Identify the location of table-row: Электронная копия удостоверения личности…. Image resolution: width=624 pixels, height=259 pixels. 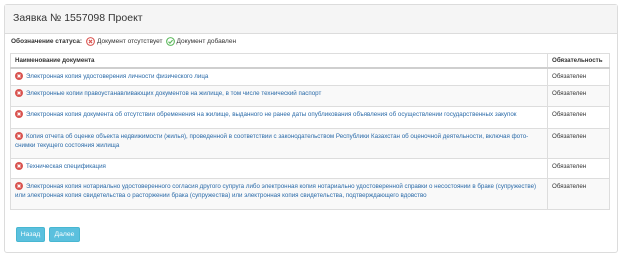
(310, 76).